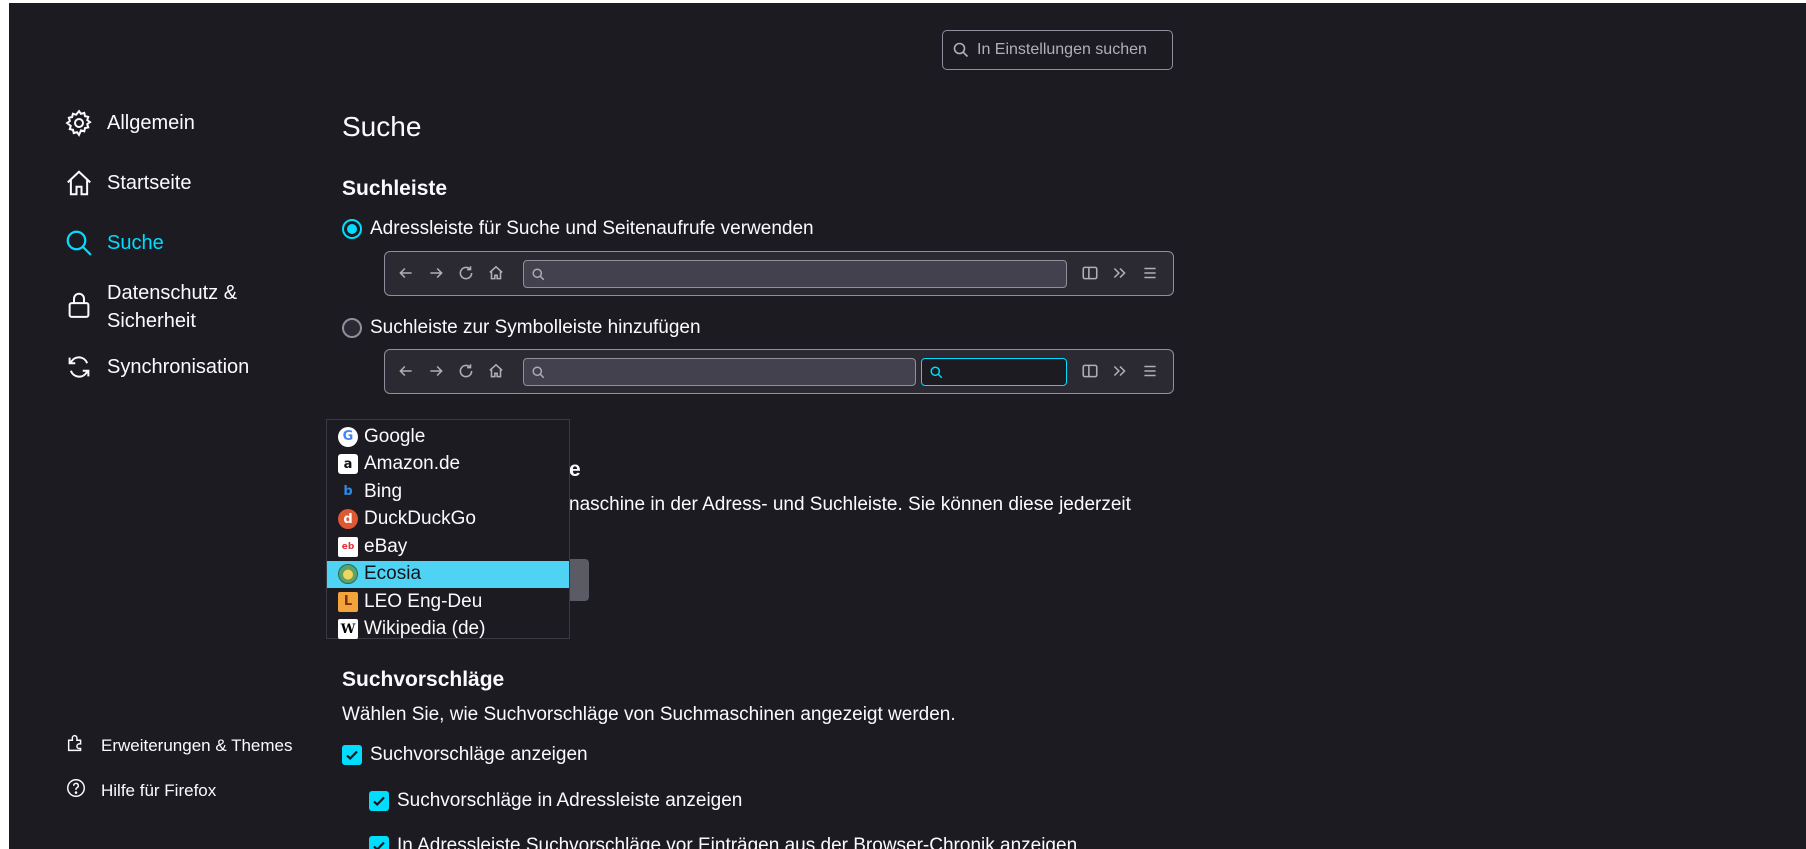 The width and height of the screenshot is (1806, 849). Describe the element at coordinates (395, 436) in the screenshot. I see `engine-label: Google` at that location.